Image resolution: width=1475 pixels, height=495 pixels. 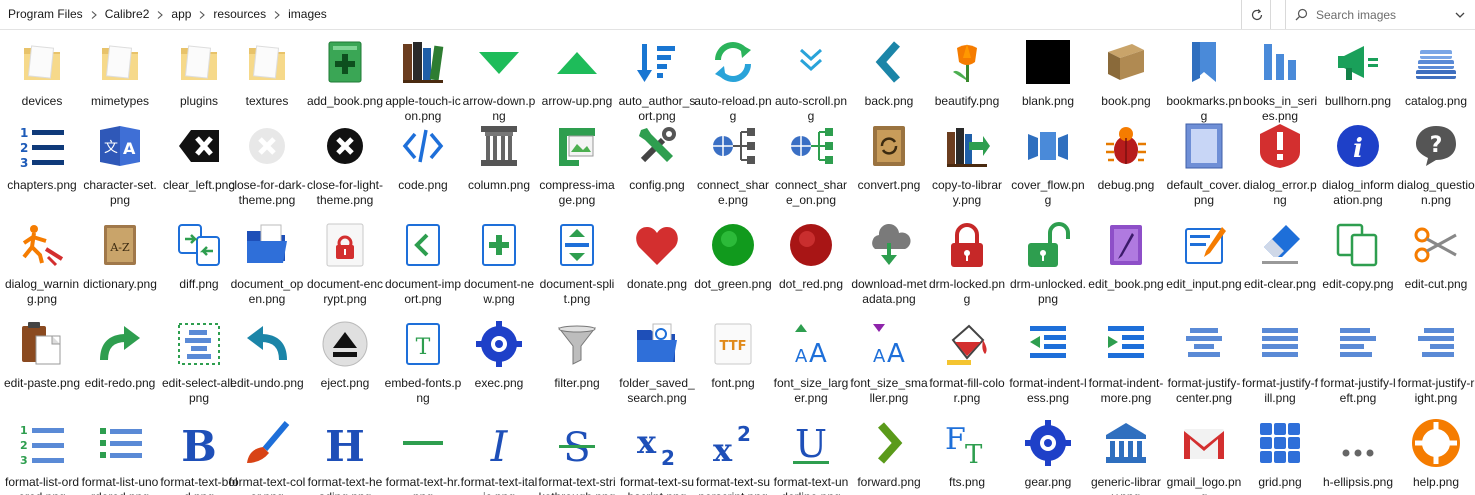 What do you see at coordinates (889, 363) in the screenshot?
I see `file-item: A Afont_size_smaller.png` at bounding box center [889, 363].